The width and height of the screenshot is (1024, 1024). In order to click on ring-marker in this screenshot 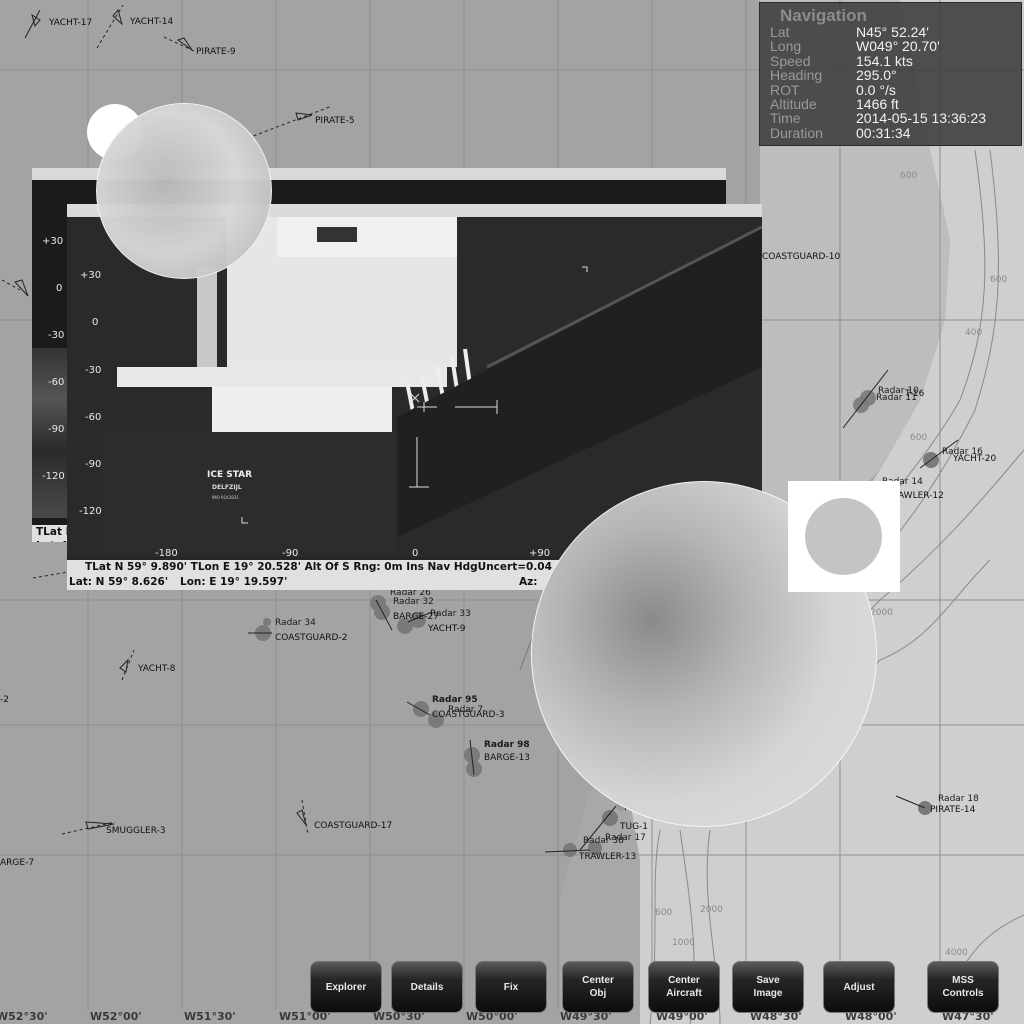, I will do `click(844, 536)`.